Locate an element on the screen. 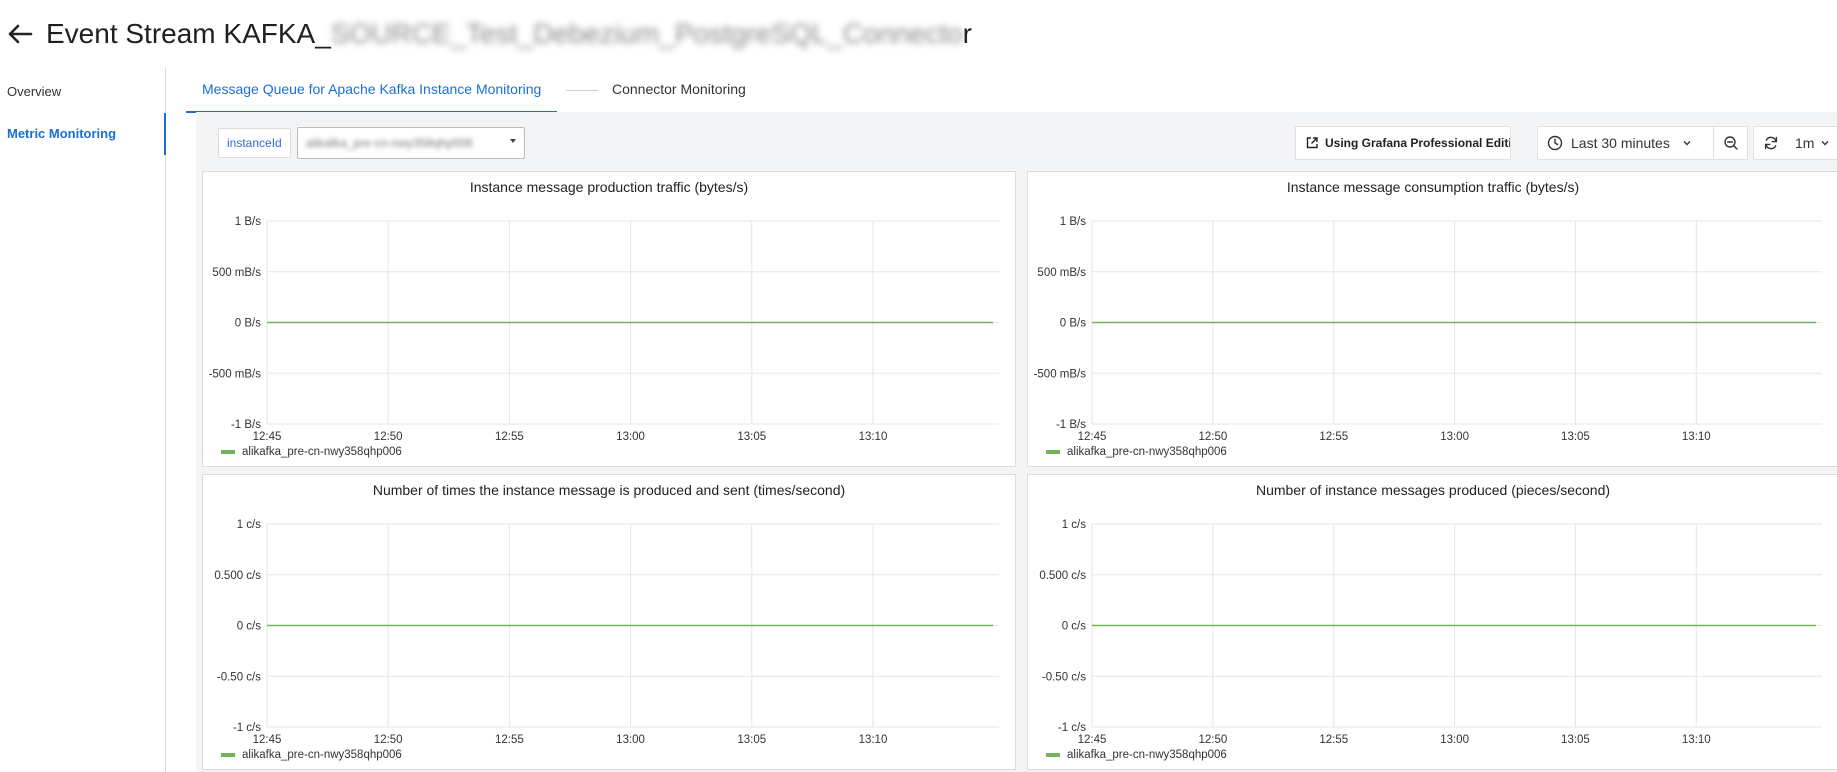  clock-icon is located at coordinates (1555, 143).